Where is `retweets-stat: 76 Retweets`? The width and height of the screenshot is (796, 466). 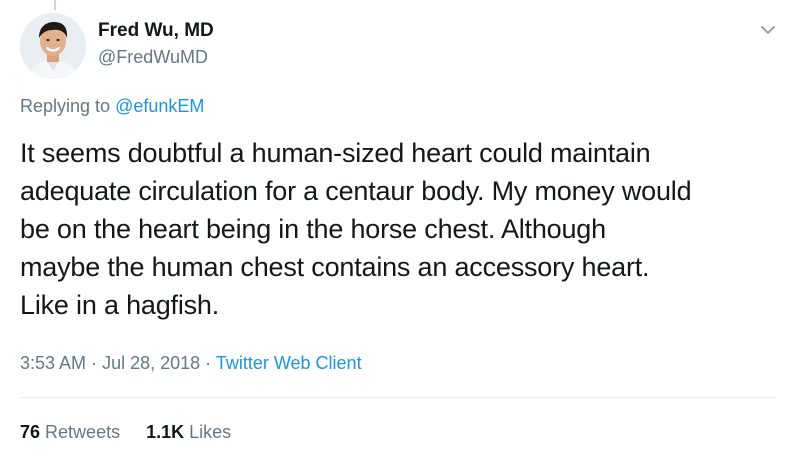
retweets-stat: 76 Retweets is located at coordinates (70, 432).